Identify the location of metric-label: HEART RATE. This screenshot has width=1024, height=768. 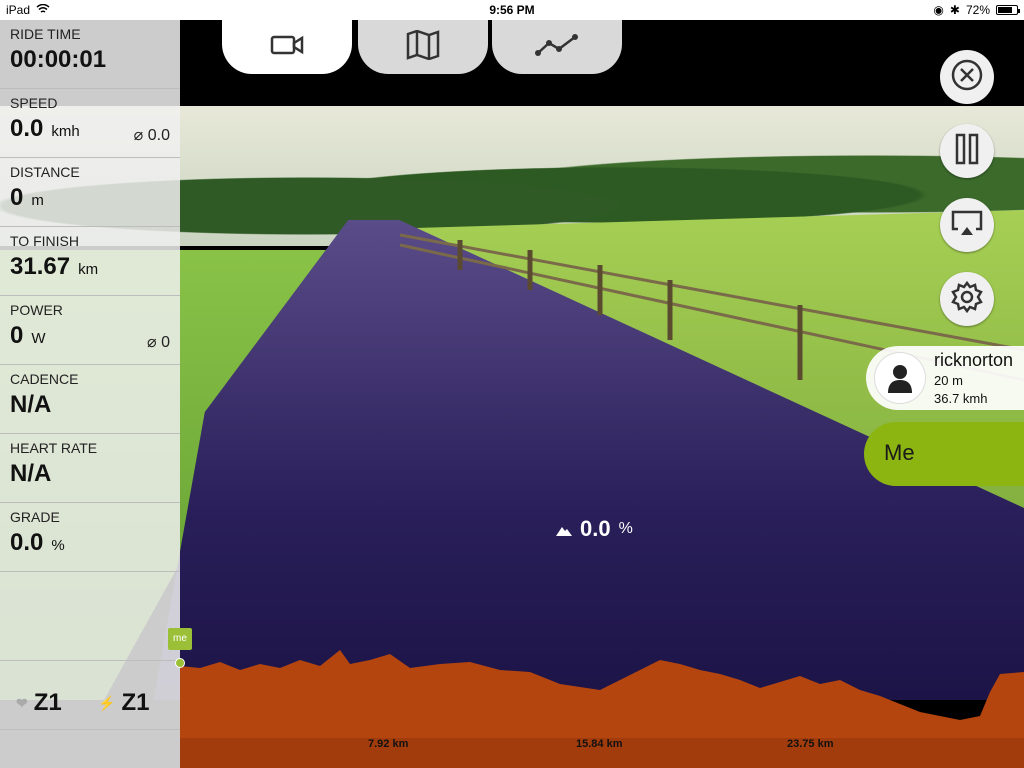
(54, 448).